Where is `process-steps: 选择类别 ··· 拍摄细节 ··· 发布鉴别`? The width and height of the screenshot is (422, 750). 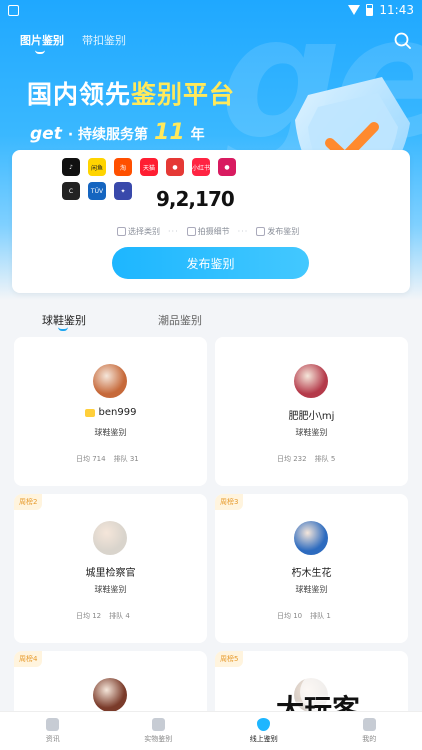
process-steps: 选择类别 ··· 拍摄细节 ··· 发布鉴别 is located at coordinates (208, 231).